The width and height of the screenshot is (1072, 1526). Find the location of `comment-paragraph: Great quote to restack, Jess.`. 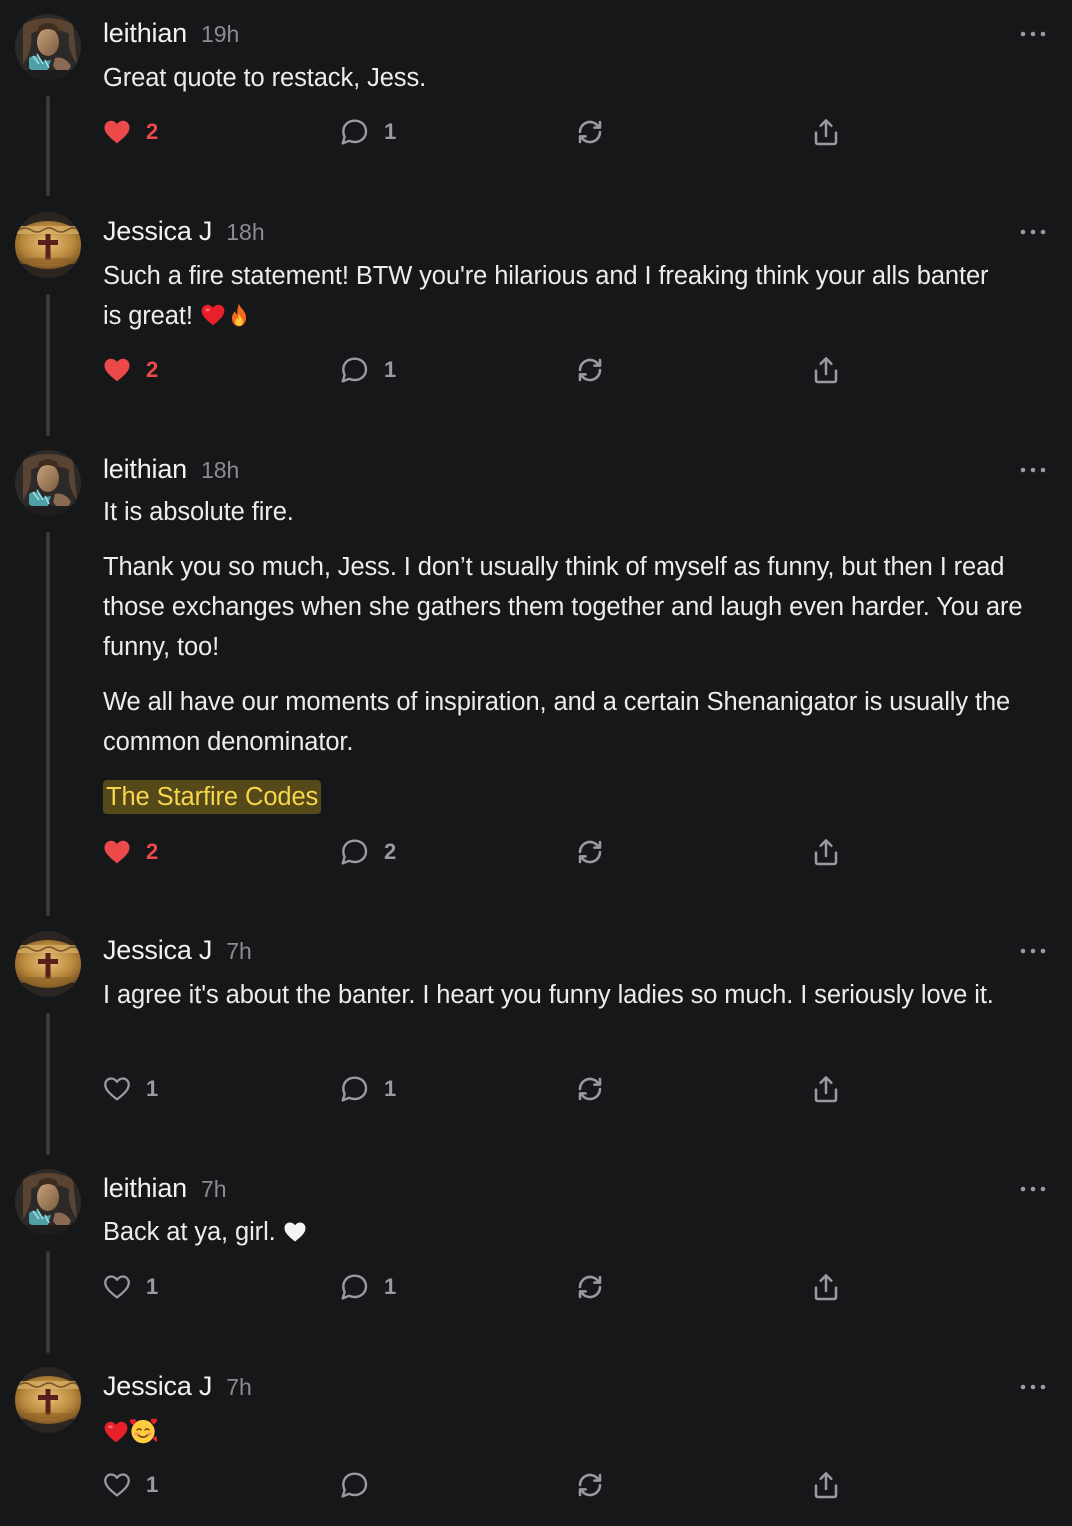

comment-paragraph: Great quote to restack, Jess. is located at coordinates (265, 78).